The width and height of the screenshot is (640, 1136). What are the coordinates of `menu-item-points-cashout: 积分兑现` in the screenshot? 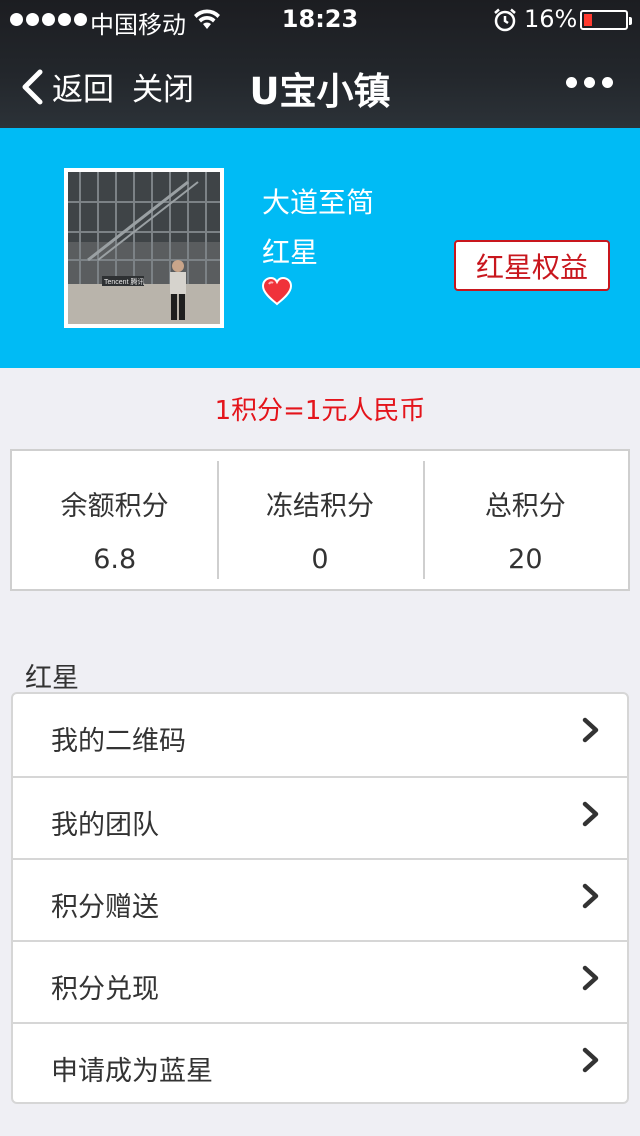 It's located at (320, 981).